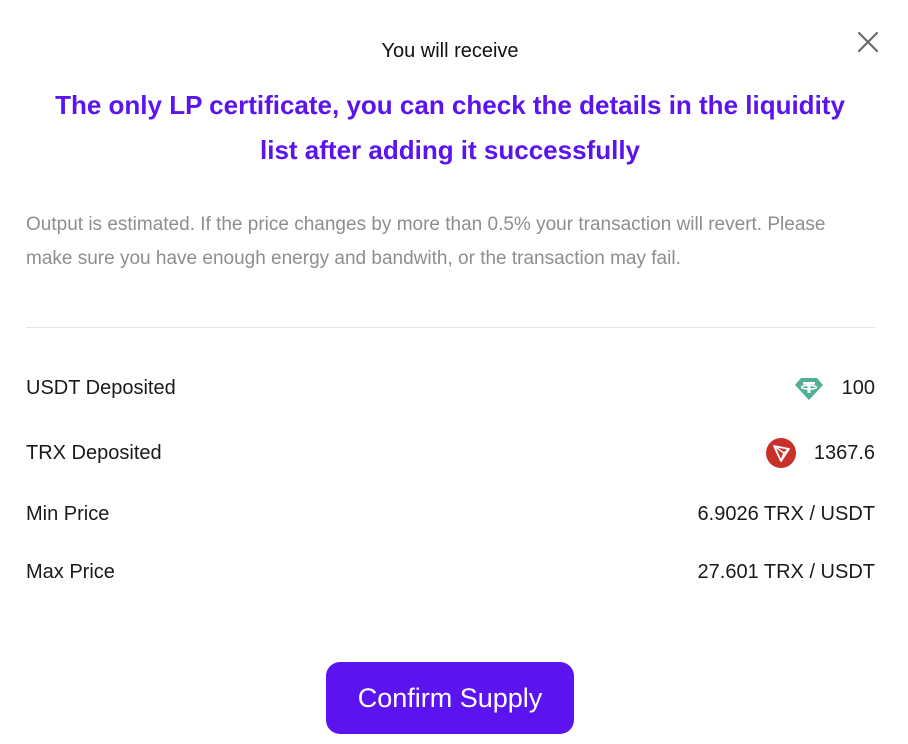 This screenshot has width=908, height=744. Describe the element at coordinates (786, 571) in the screenshot. I see `max-price-value: 27.601 TRX / USDT` at that location.